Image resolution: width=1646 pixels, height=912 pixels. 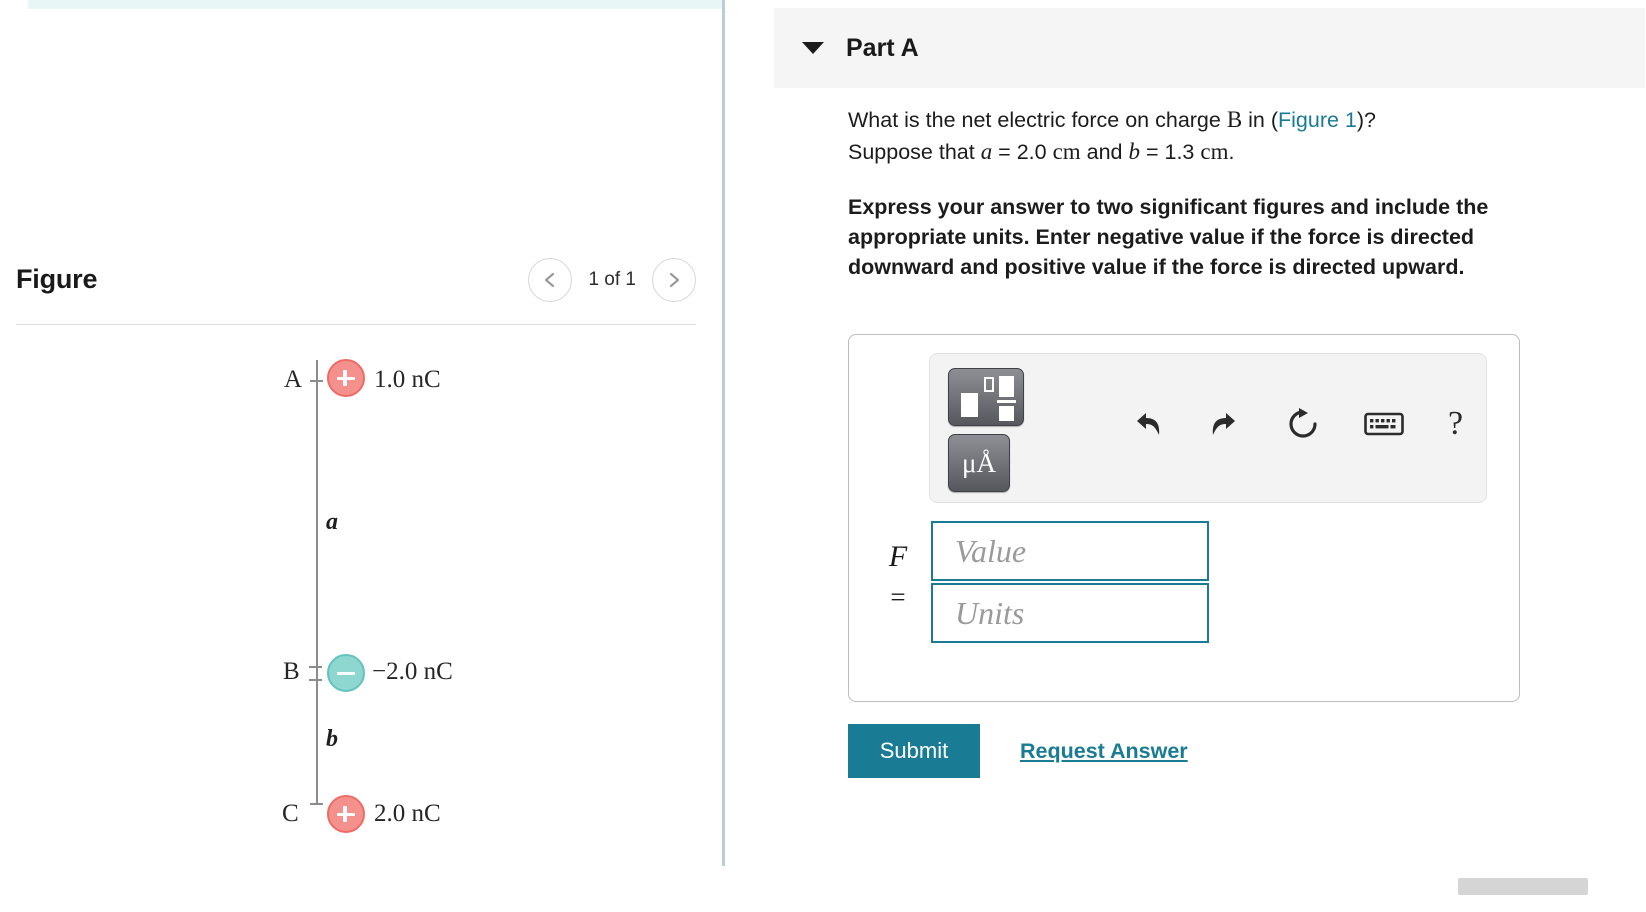 What do you see at coordinates (1303, 424) in the screenshot?
I see `reset-icon` at bounding box center [1303, 424].